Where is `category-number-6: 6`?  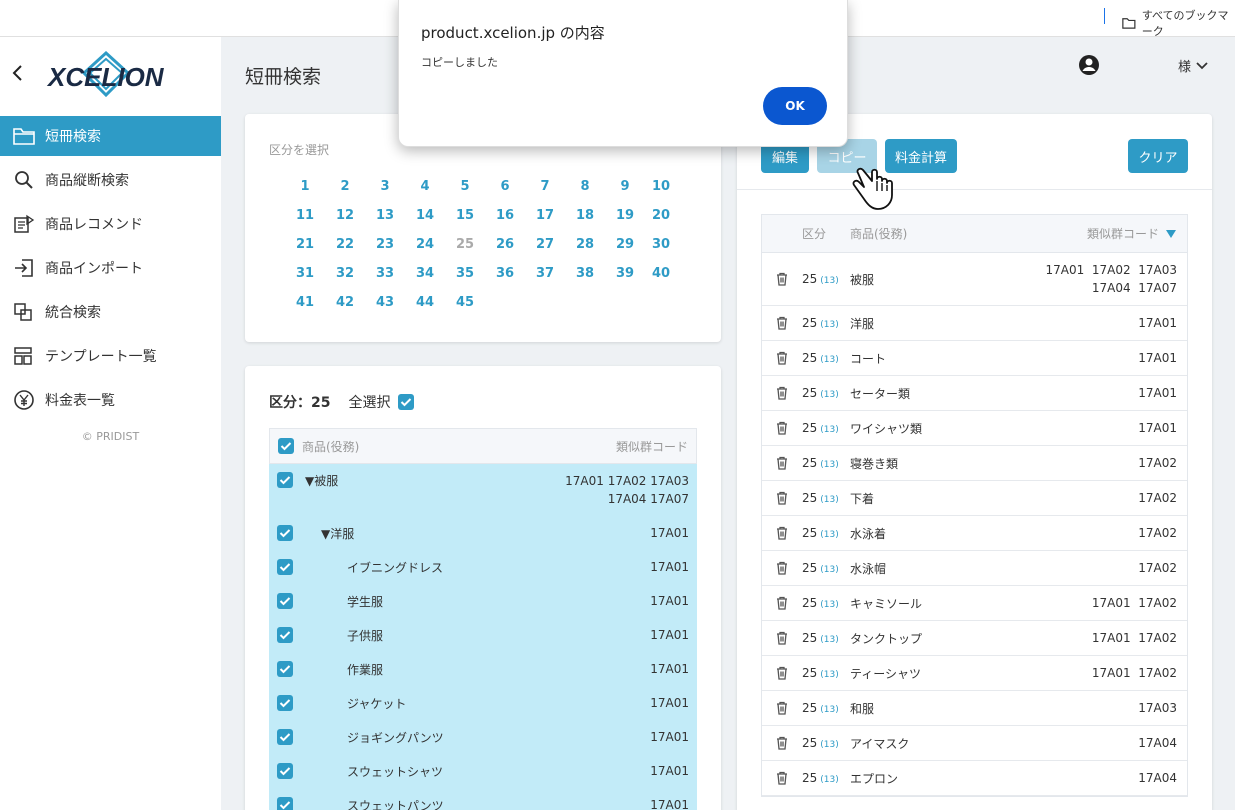 category-number-6: 6 is located at coordinates (505, 186).